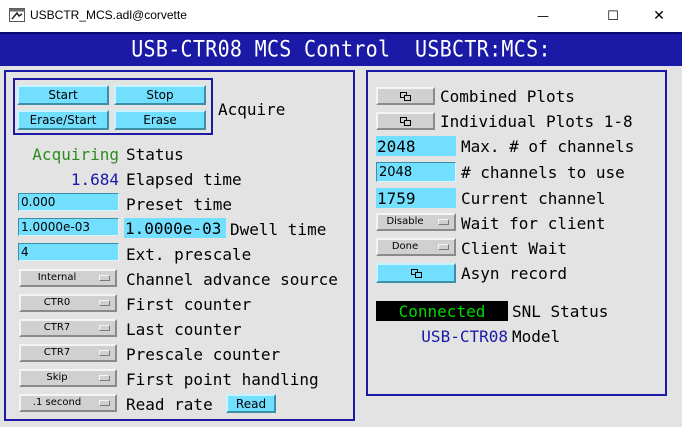  What do you see at coordinates (155, 154) in the screenshot?
I see `status-label: Status` at bounding box center [155, 154].